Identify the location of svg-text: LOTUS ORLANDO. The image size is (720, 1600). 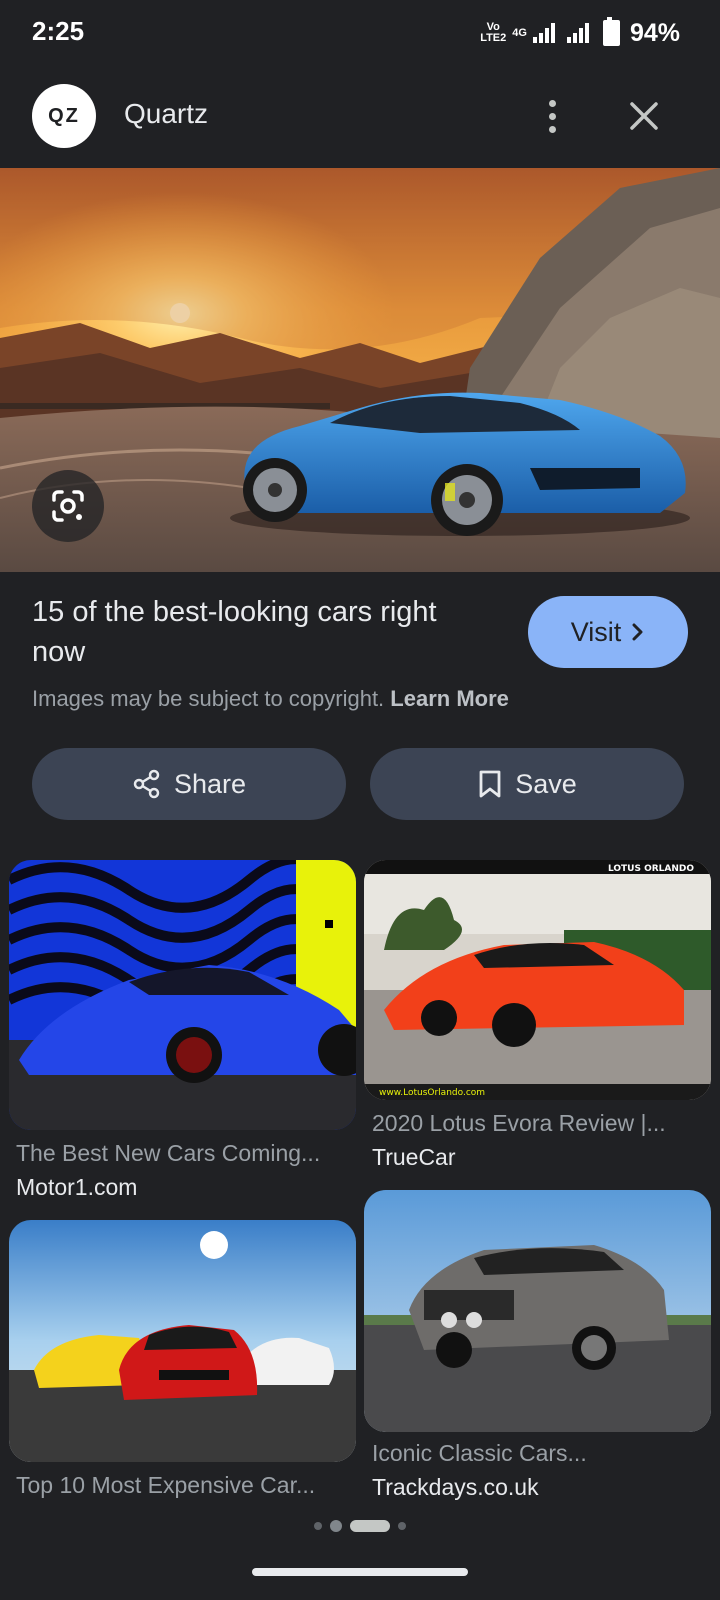
(651, 869).